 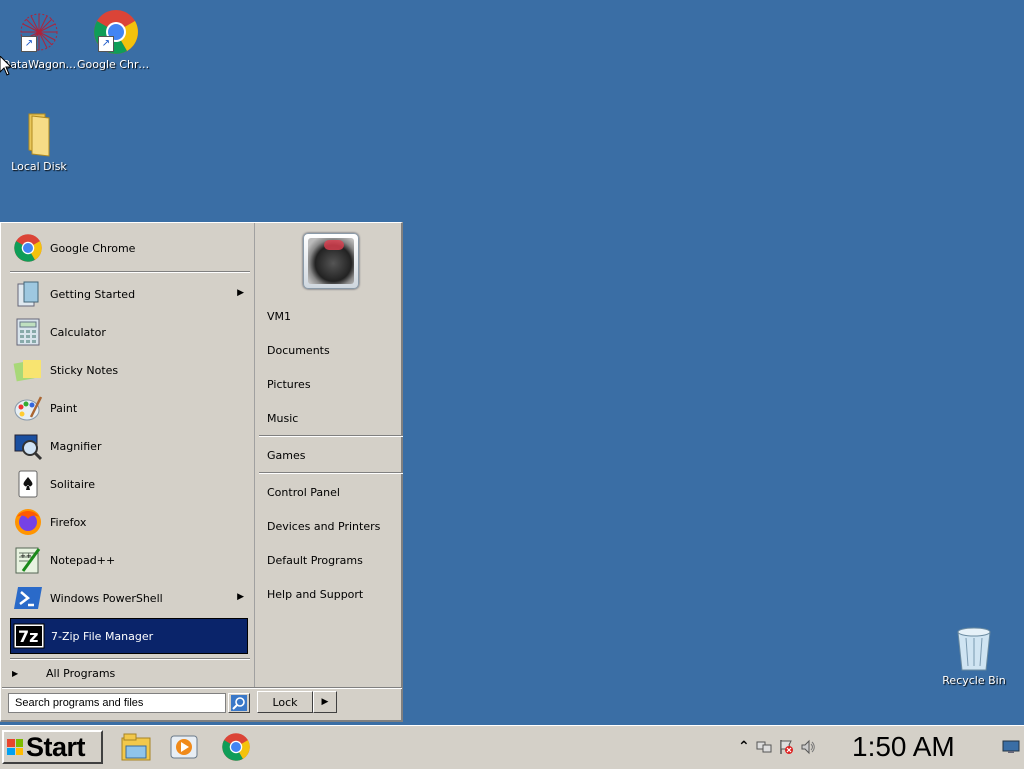 What do you see at coordinates (116, 32) in the screenshot?
I see `chrome-icon: ↗` at bounding box center [116, 32].